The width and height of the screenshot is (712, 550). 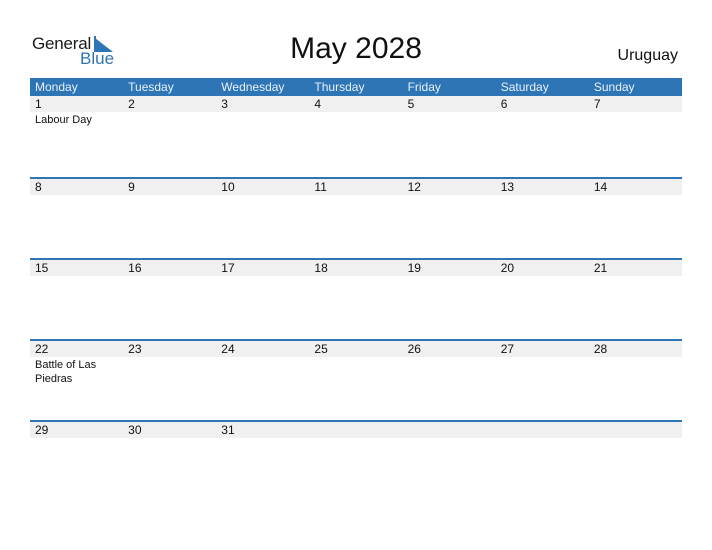 What do you see at coordinates (507, 268) in the screenshot?
I see `day-number: 20` at bounding box center [507, 268].